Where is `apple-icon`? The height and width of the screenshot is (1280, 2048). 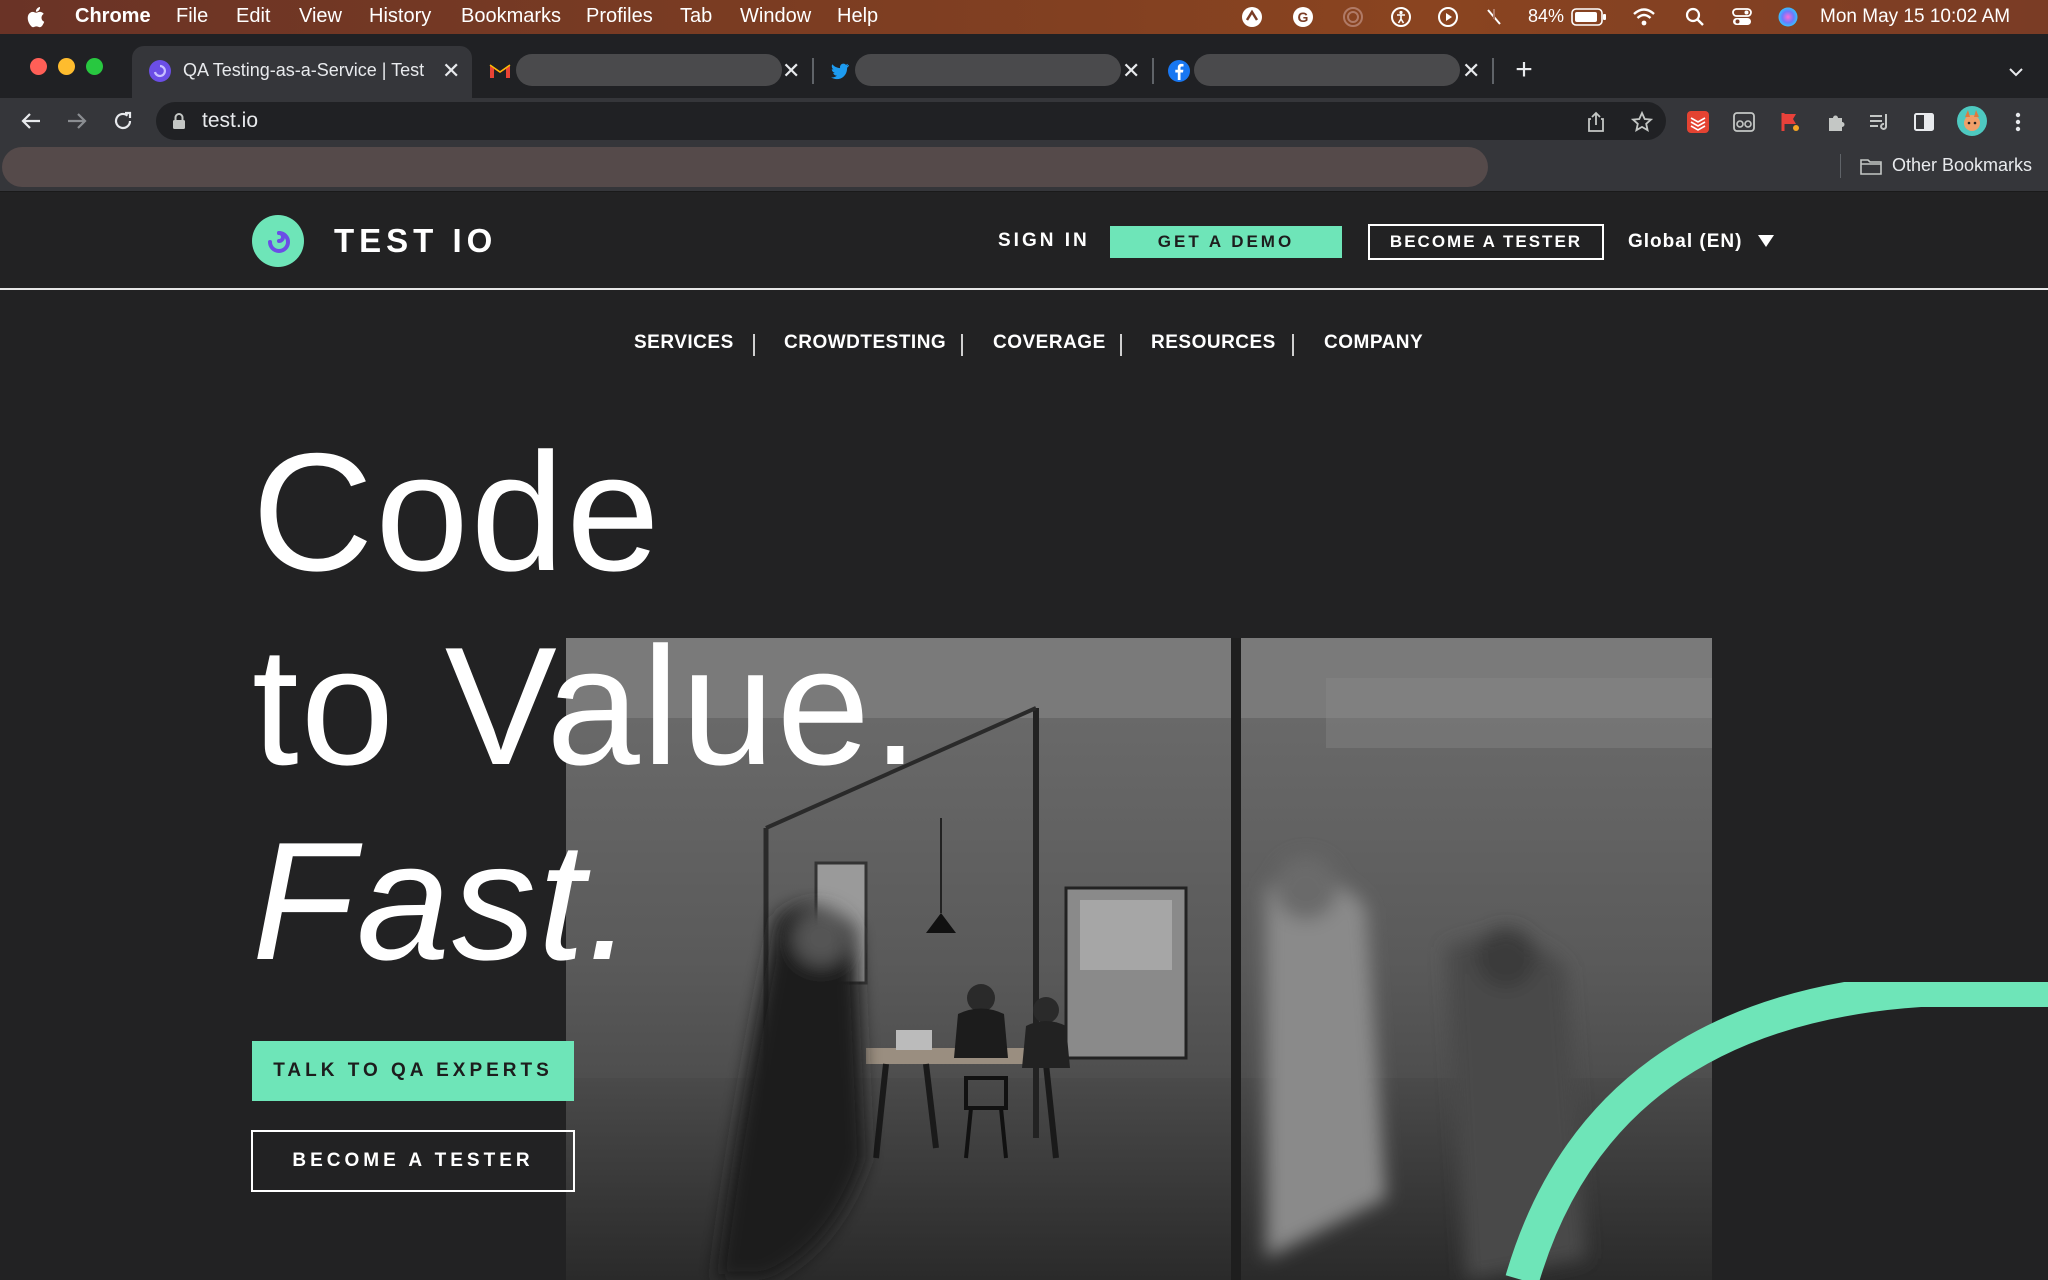
apple-icon is located at coordinates (37, 17).